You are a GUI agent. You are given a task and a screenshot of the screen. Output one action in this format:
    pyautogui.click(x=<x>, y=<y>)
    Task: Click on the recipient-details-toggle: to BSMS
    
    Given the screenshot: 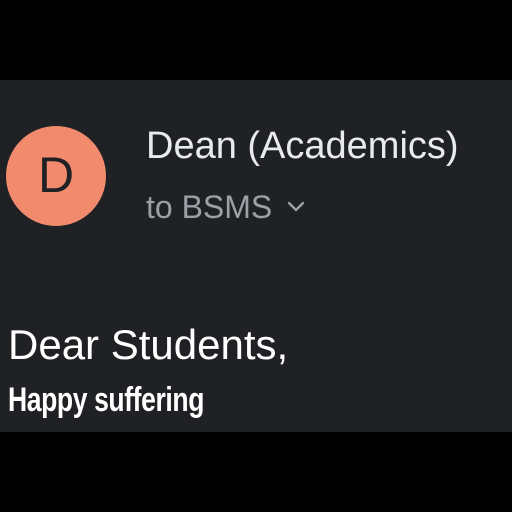 What is the action you would take?
    pyautogui.click(x=226, y=207)
    